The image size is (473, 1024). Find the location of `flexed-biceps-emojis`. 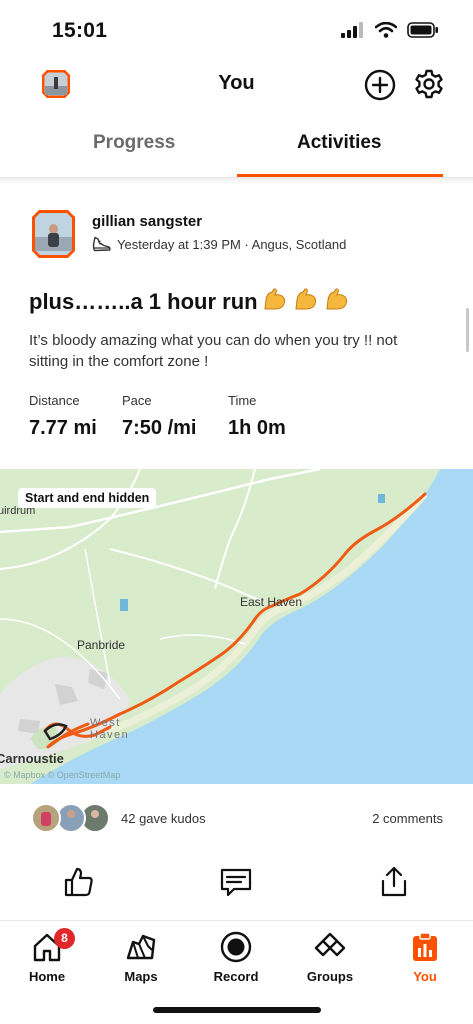

flexed-biceps-emojis is located at coordinates (305, 302).